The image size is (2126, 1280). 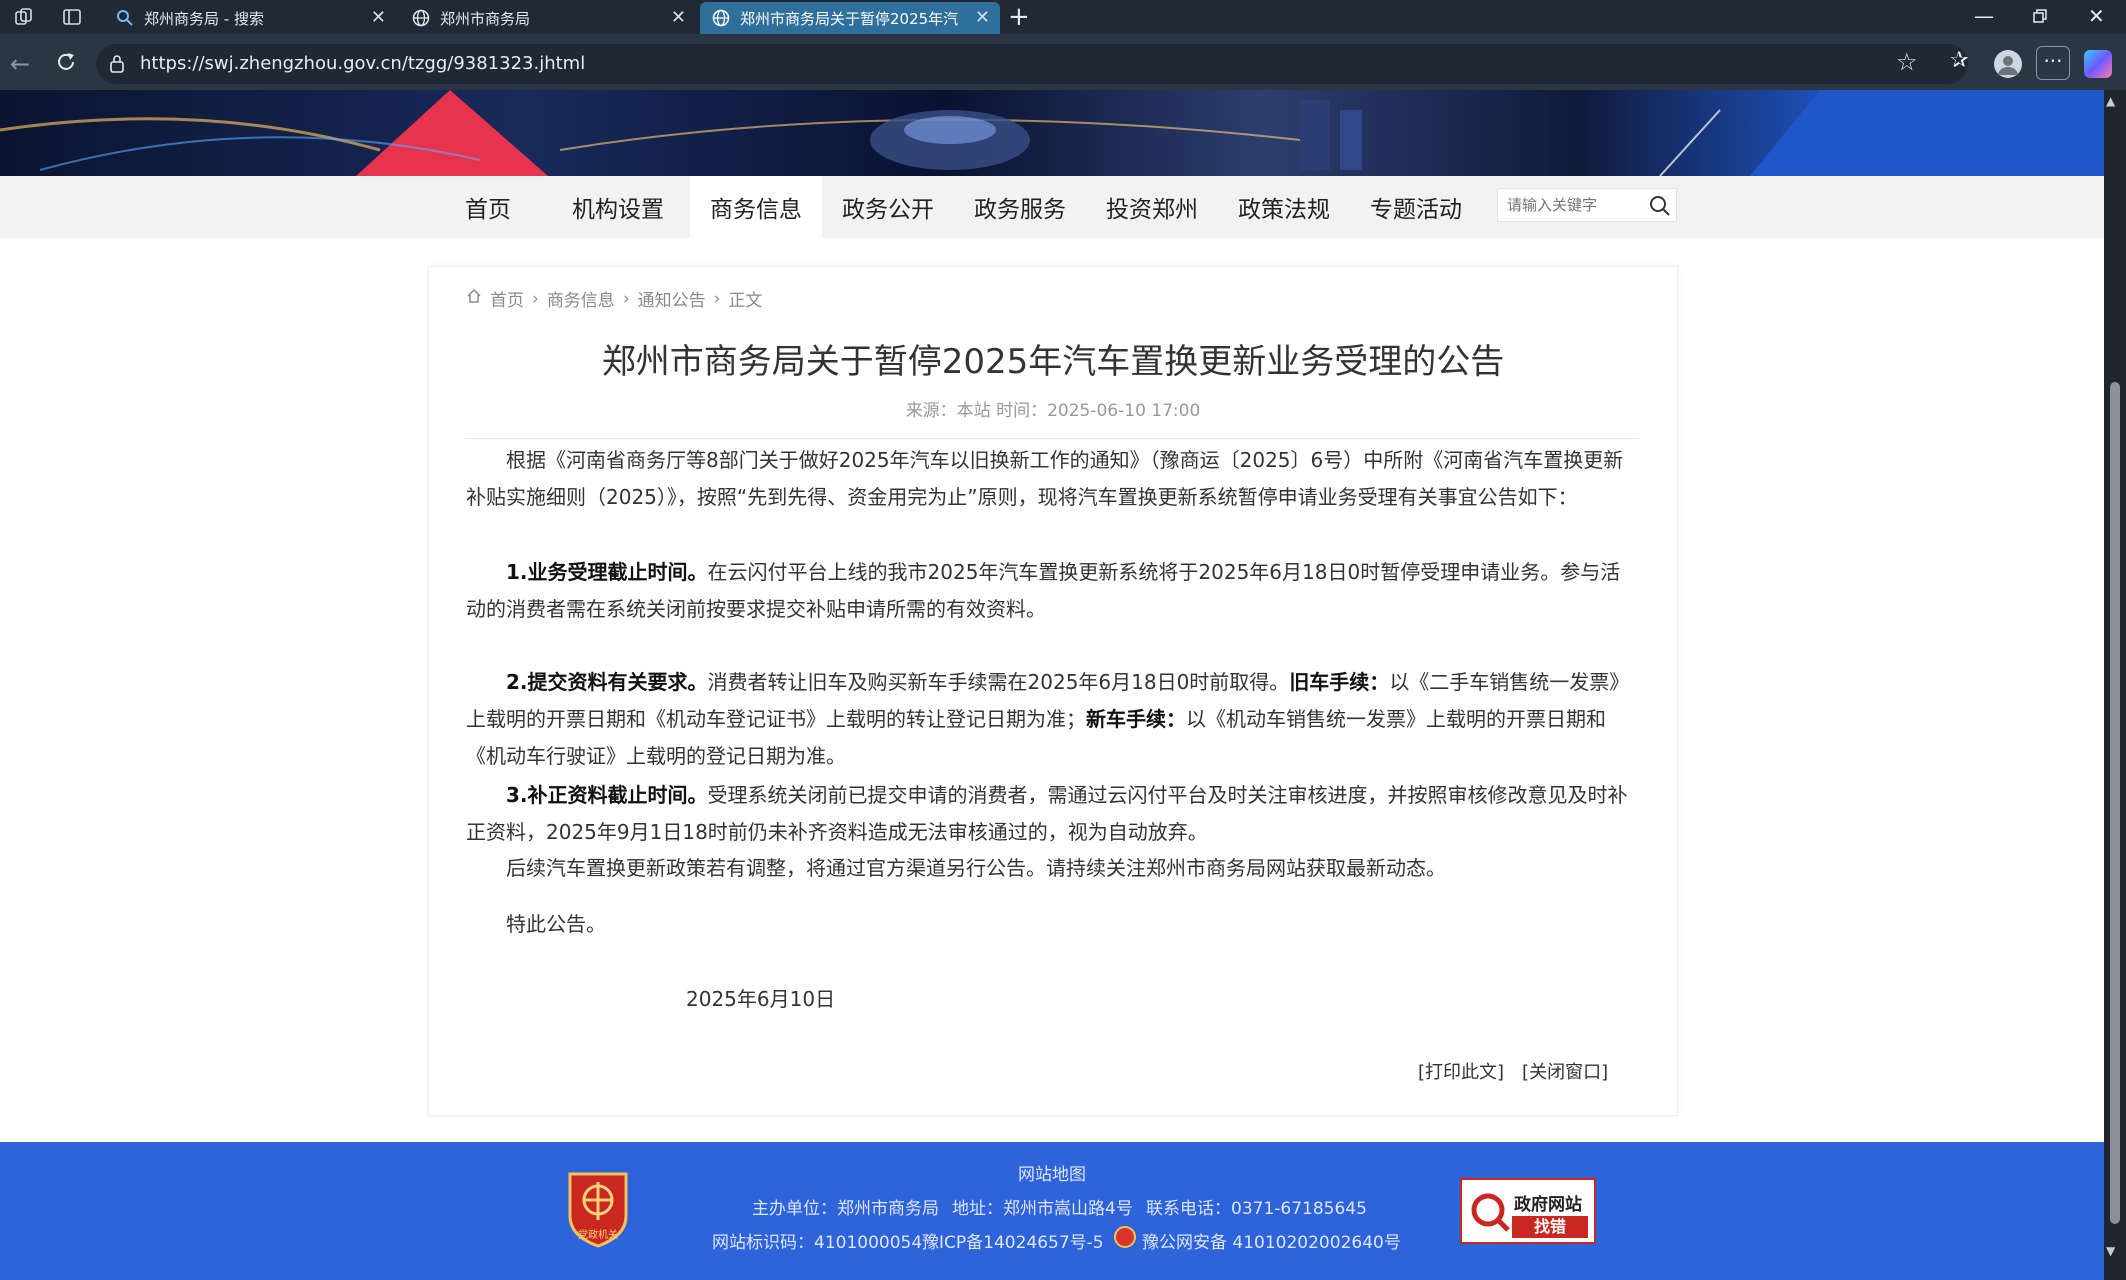 What do you see at coordinates (888, 207) in the screenshot?
I see `nav-item-government-affairs: 政务公开` at bounding box center [888, 207].